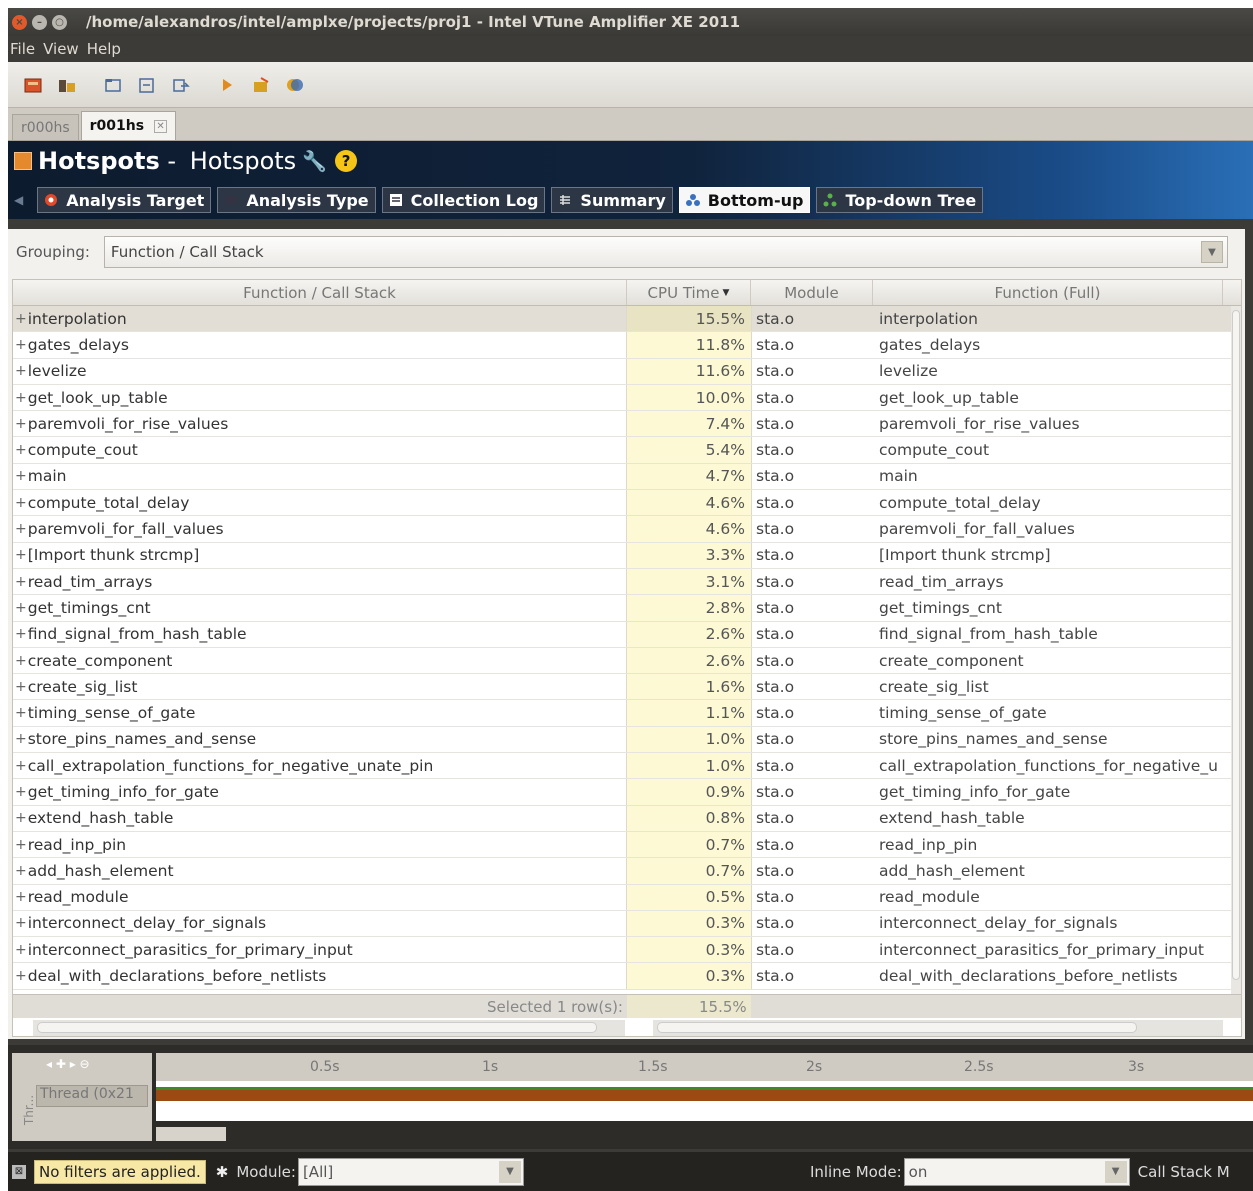 This screenshot has width=1253, height=1191. Describe the element at coordinates (320, 424) in the screenshot. I see `function-cell: + paremvoli_for_rise_values` at that location.